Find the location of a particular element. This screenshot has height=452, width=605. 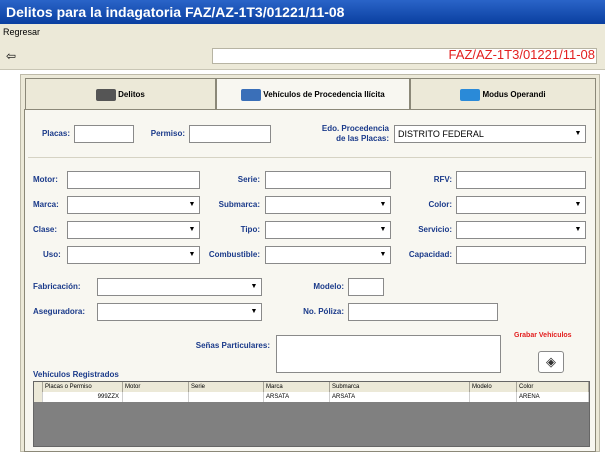

placas-label: Placas: is located at coordinates (55, 133).